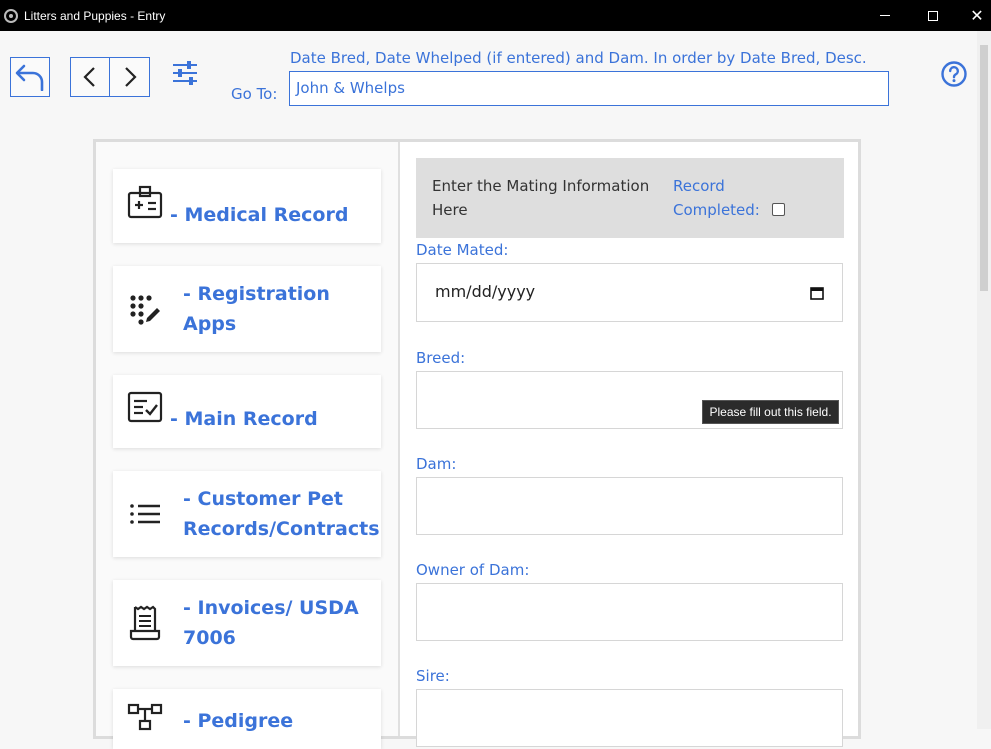 The width and height of the screenshot is (991, 749). What do you see at coordinates (399, 439) in the screenshot?
I see `pane-divider` at bounding box center [399, 439].